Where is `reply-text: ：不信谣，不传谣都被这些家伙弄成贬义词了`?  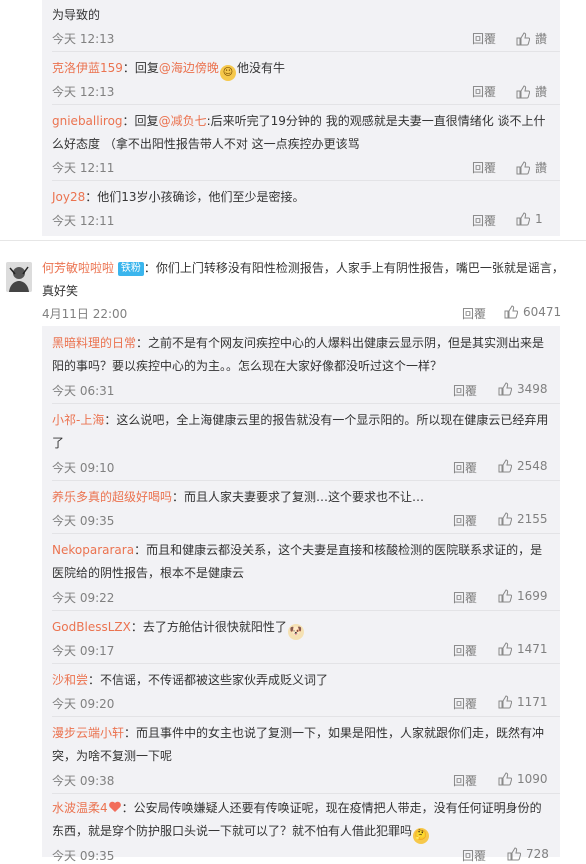
reply-text: ：不信谣，不传谣都被这些家伙弄成贬义词了 is located at coordinates (208, 680).